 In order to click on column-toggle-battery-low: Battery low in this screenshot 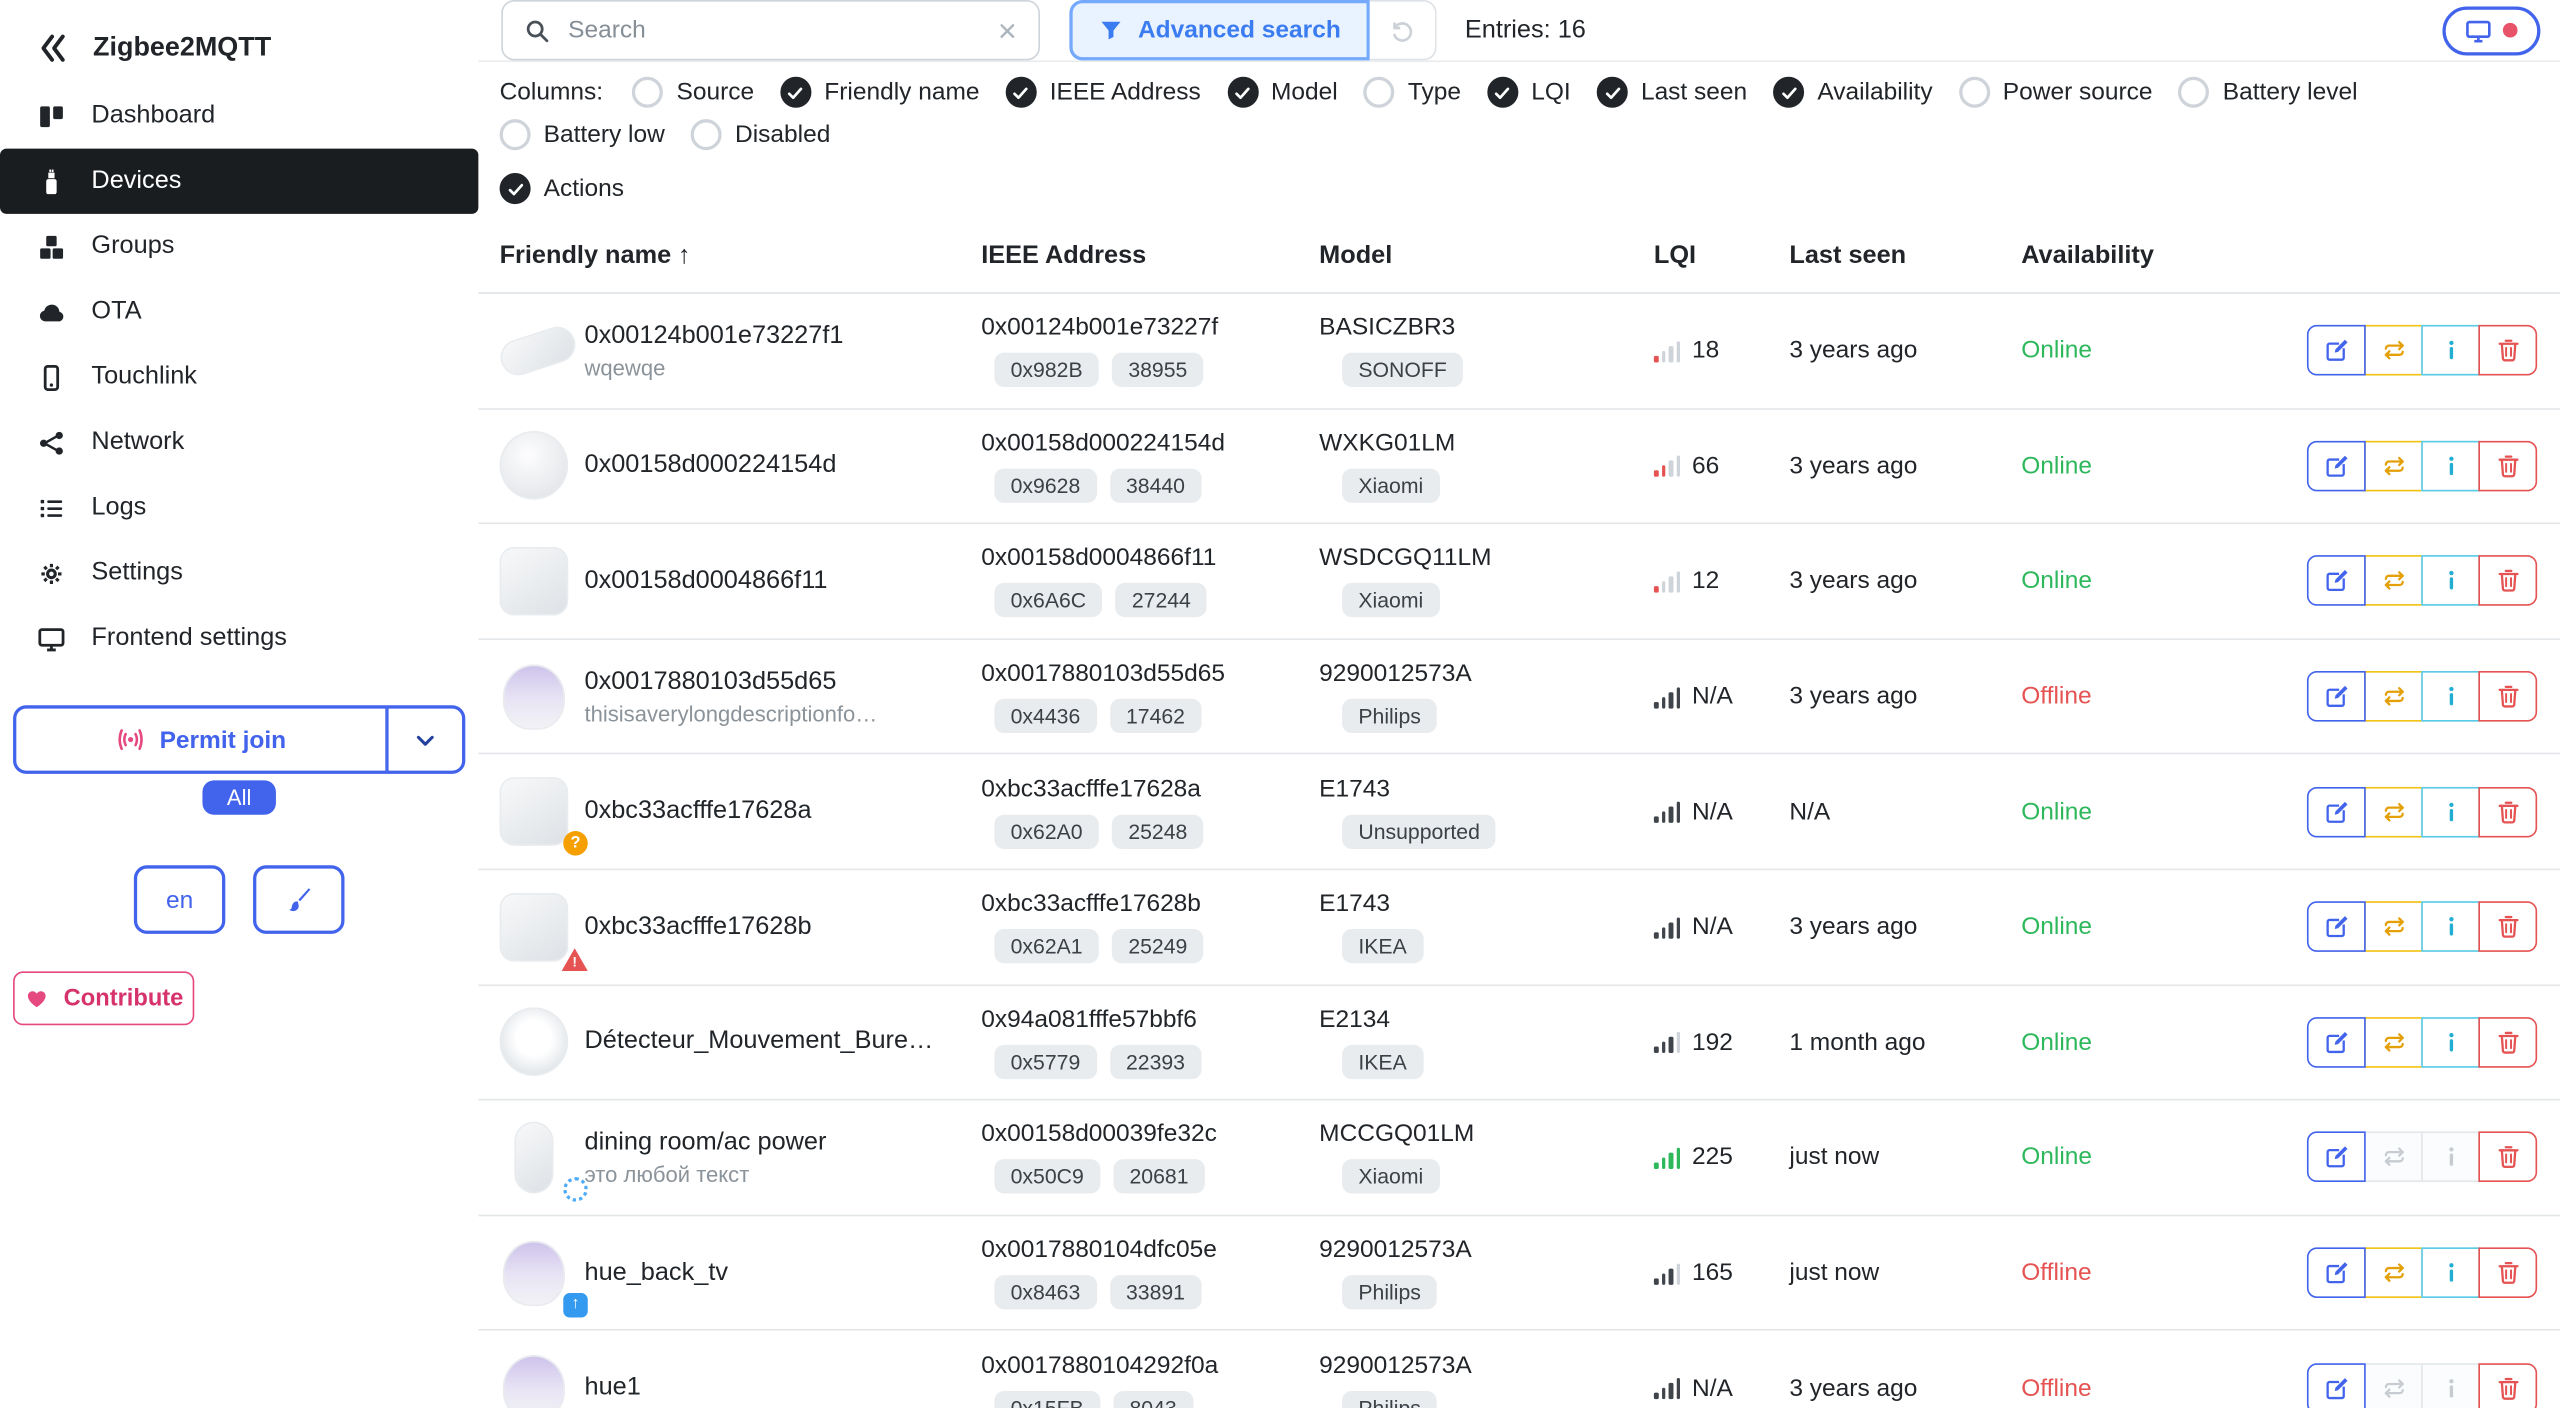, I will do `click(582, 135)`.